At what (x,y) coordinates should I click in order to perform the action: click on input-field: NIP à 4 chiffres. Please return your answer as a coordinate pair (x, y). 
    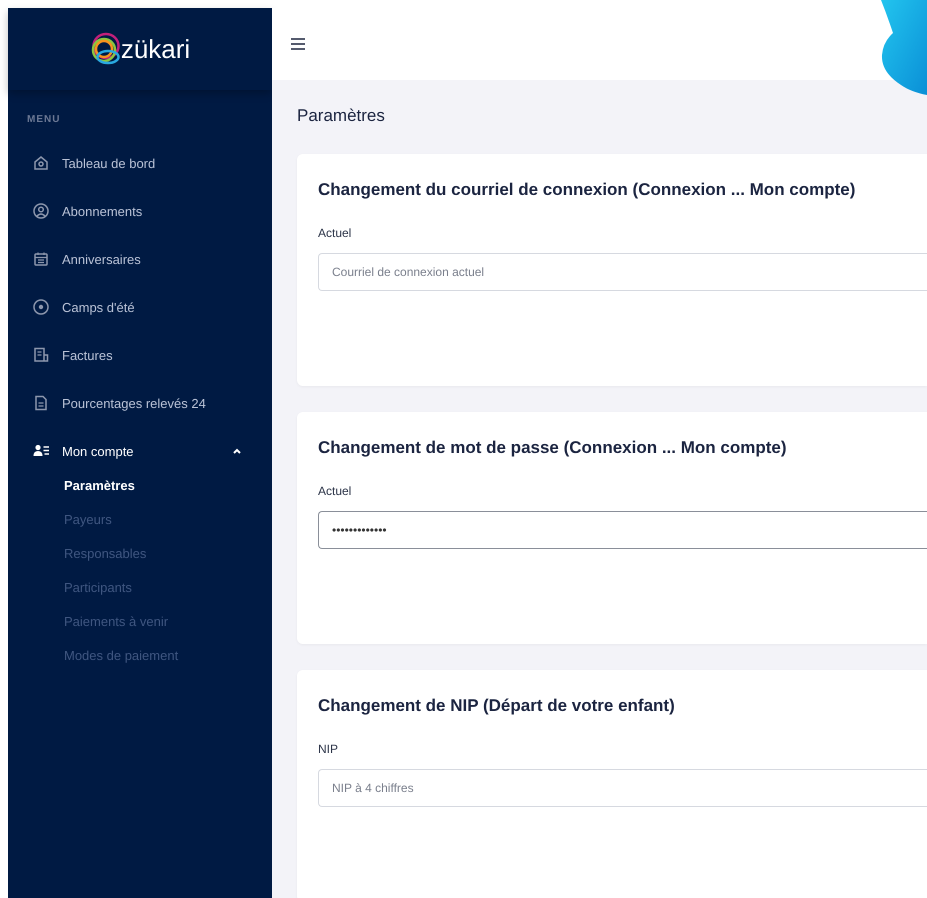
    Looking at the image, I should click on (622, 788).